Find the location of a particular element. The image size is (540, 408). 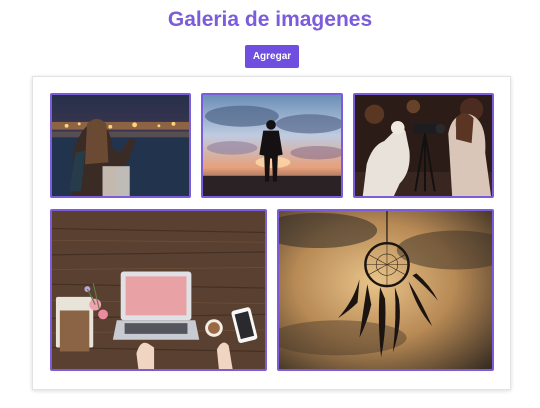

add-button: Agregar is located at coordinates (272, 56).